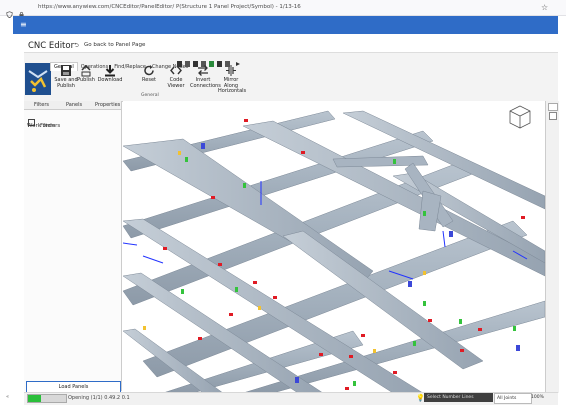 The width and height of the screenshot is (566, 413). Describe the element at coordinates (176, 83) in the screenshot. I see `code-viewer-label: Code Viewer` at that location.